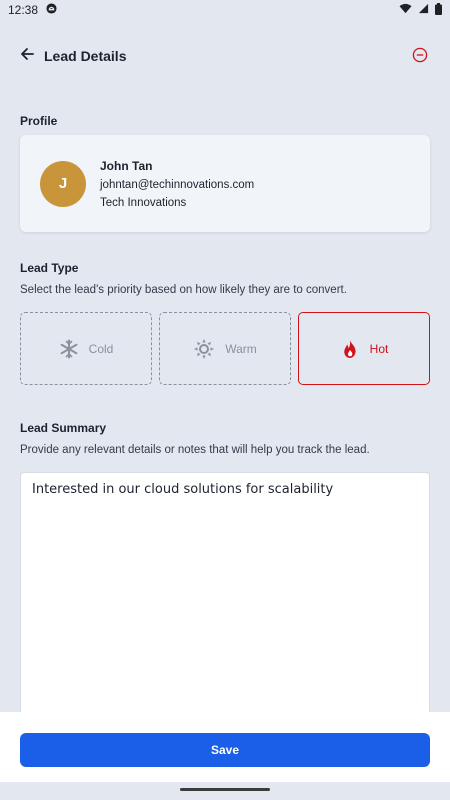  I want to click on back-button, so click(27, 56).